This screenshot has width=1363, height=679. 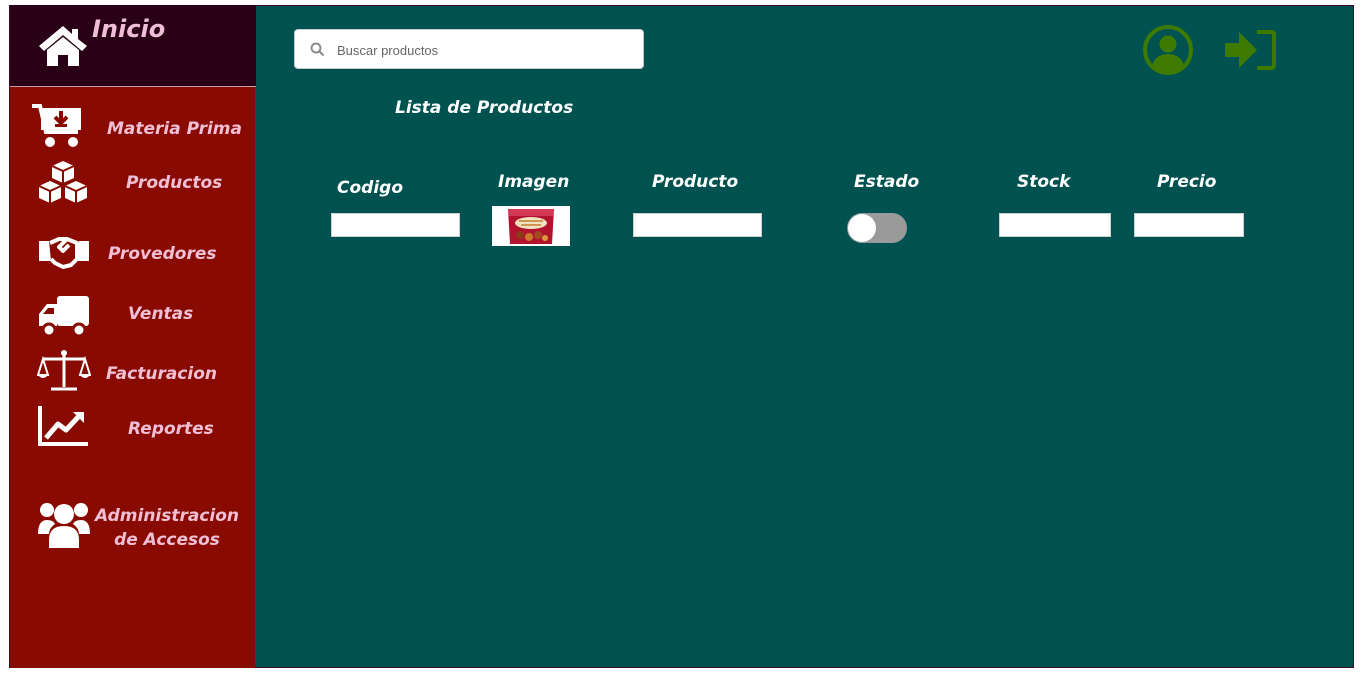 What do you see at coordinates (64, 317) in the screenshot?
I see `truck-icon` at bounding box center [64, 317].